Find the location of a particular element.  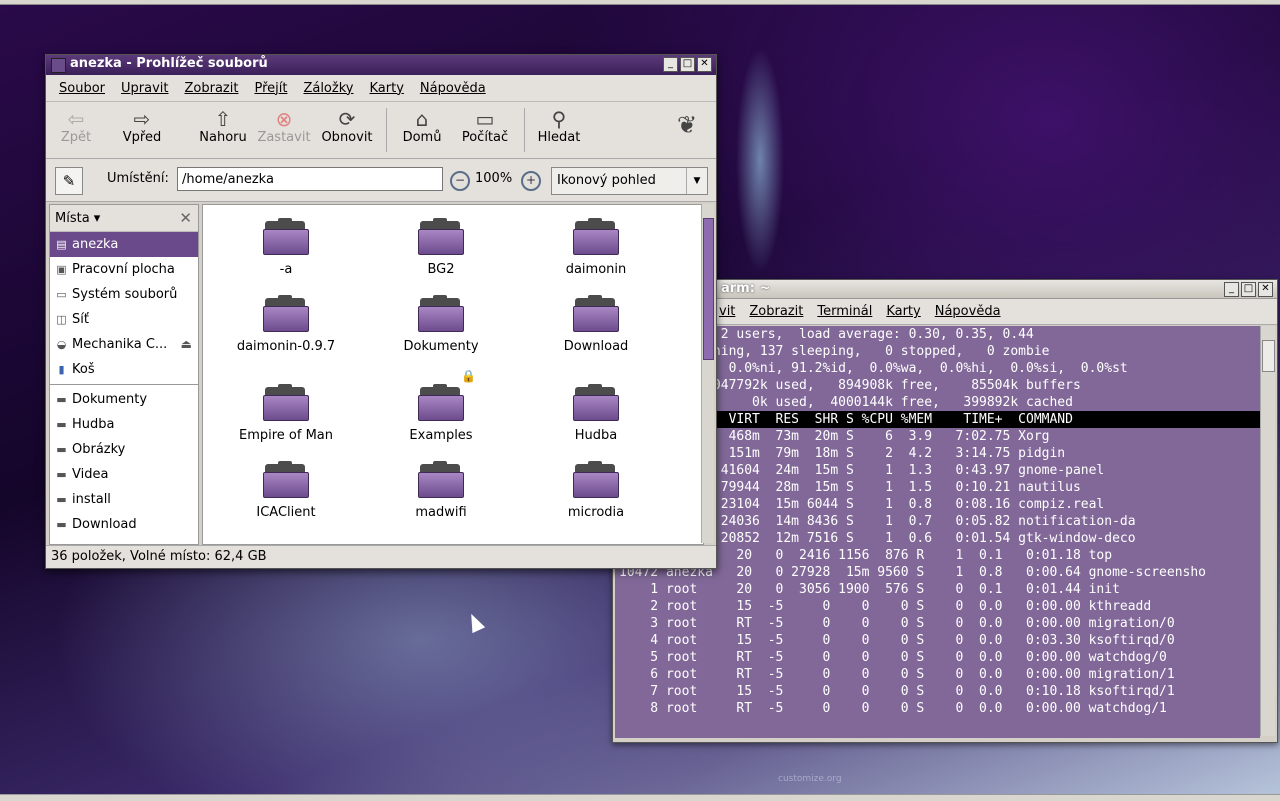

view-mode-select: Ikonový pohled ▼ is located at coordinates (629, 181).